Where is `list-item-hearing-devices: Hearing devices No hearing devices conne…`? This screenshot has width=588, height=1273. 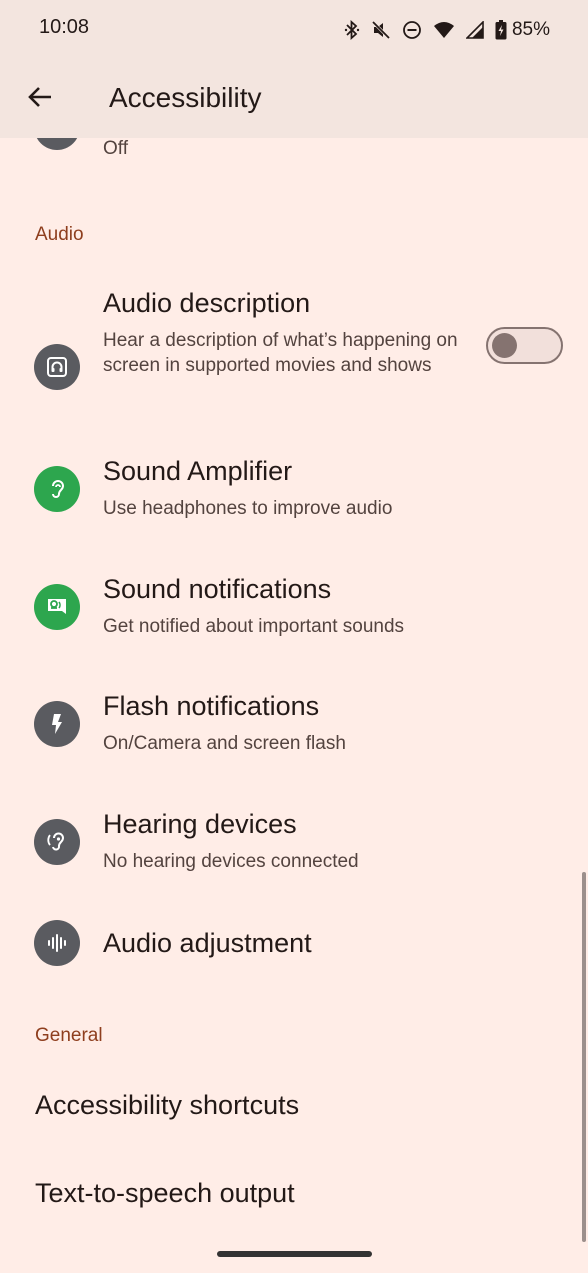 list-item-hearing-devices: Hearing devices No hearing devices conne… is located at coordinates (294, 843).